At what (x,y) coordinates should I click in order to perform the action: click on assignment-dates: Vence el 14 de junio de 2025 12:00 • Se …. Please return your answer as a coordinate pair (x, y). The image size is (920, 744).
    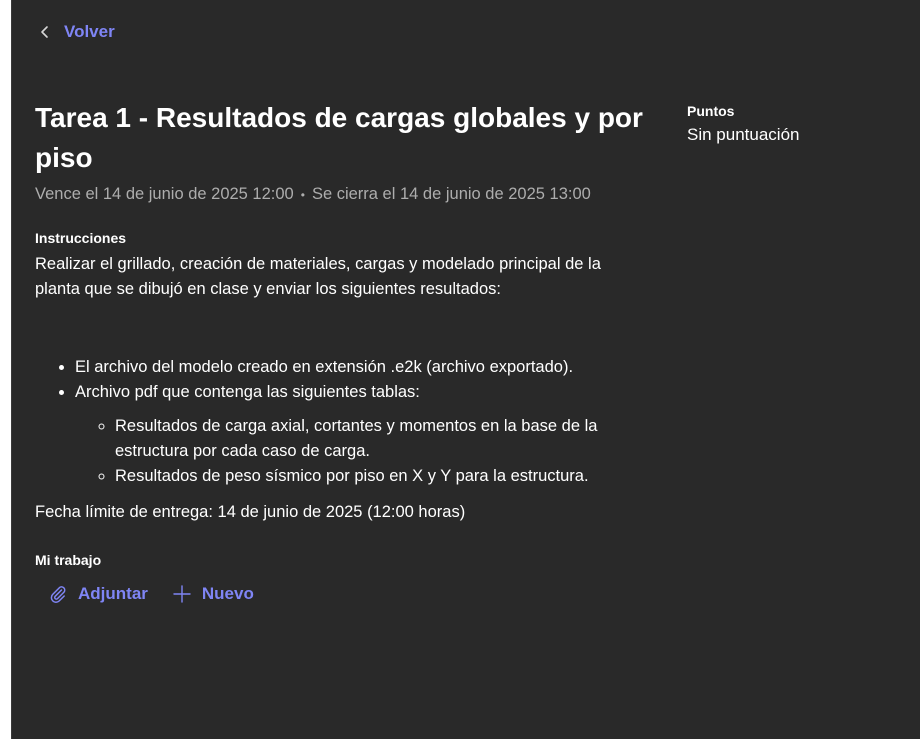
    Looking at the image, I should click on (340, 194).